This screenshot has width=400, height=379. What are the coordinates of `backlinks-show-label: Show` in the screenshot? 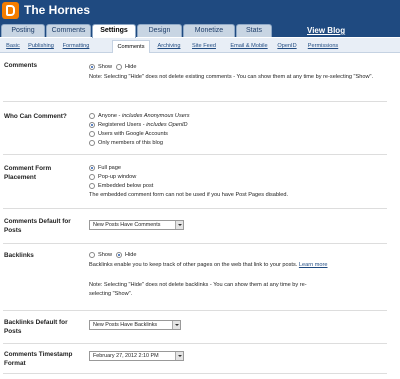 It's located at (105, 255).